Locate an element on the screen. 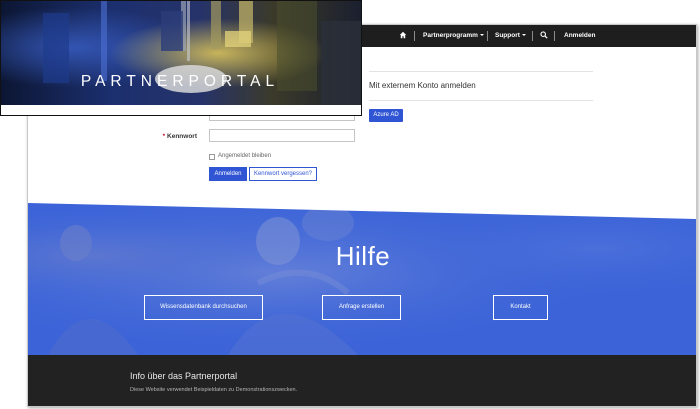  remember-me-checkbox is located at coordinates (212, 157).